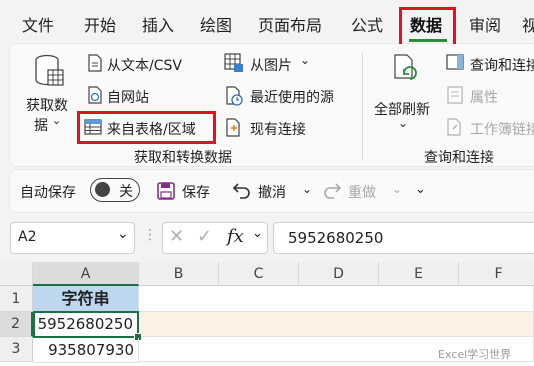  I want to click on insert-function-button: fx, so click(235, 236).